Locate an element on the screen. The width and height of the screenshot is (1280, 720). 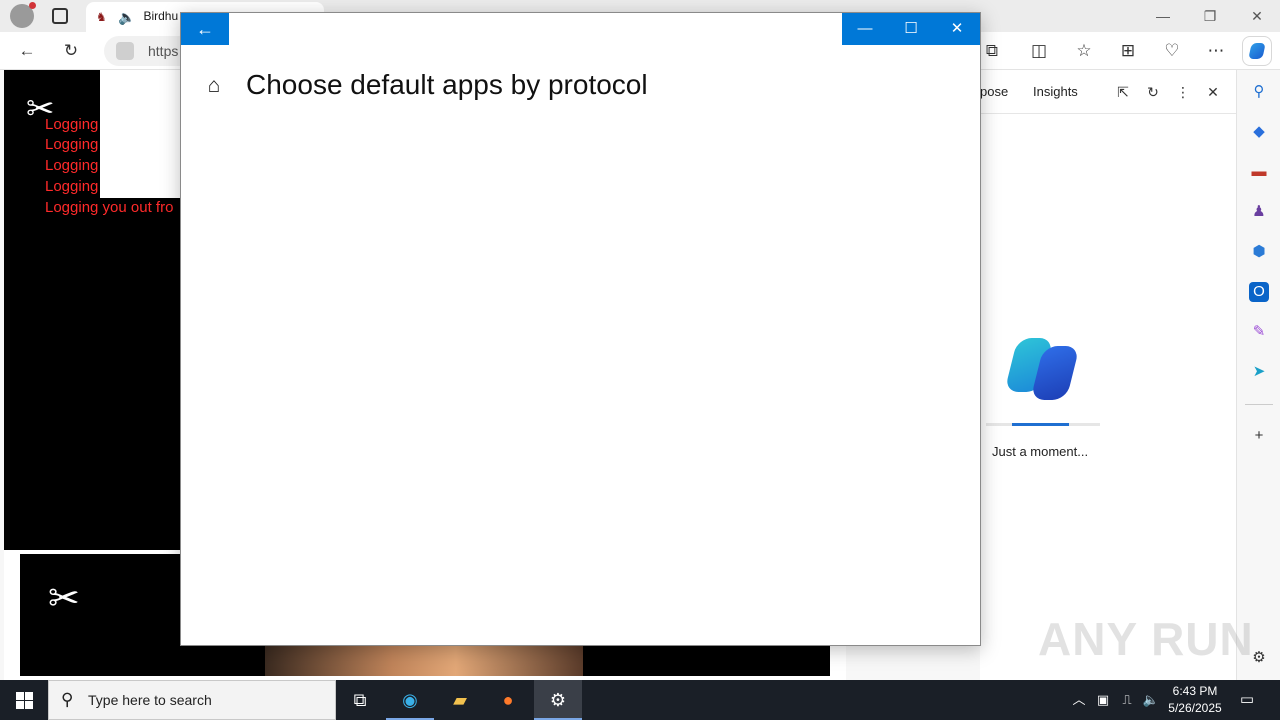
system-clock: 6:43 PM 5/26/2025 is located at coordinates (1195, 700).